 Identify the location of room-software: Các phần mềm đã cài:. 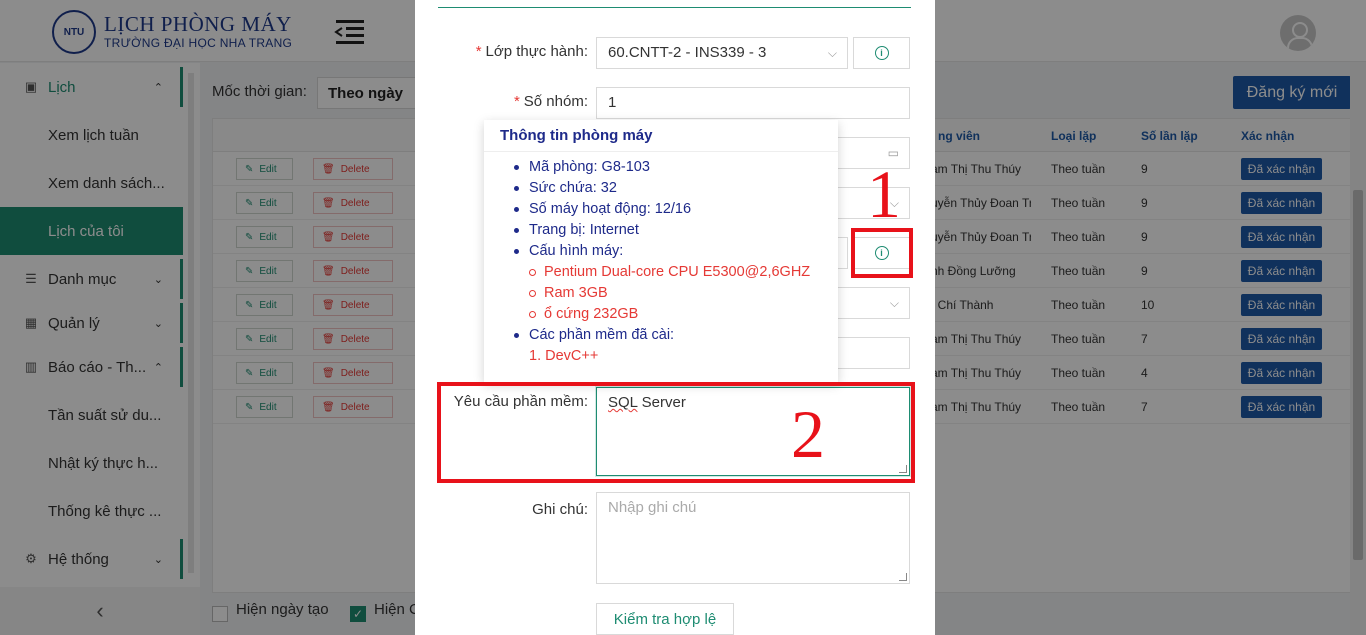
(661, 335).